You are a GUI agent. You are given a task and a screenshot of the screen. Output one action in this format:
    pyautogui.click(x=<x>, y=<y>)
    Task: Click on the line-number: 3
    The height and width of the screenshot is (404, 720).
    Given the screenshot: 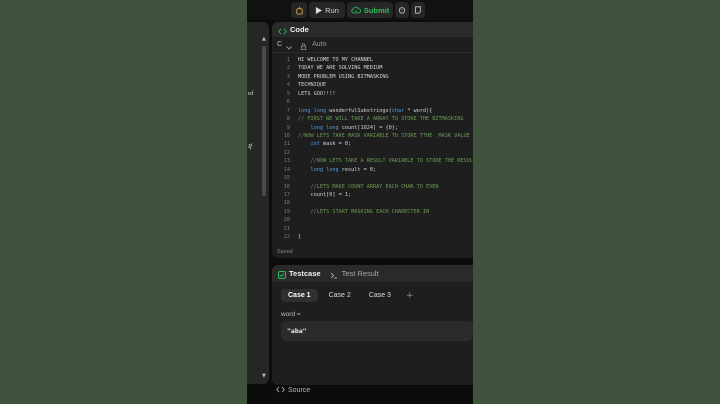 What is the action you would take?
    pyautogui.click(x=288, y=76)
    